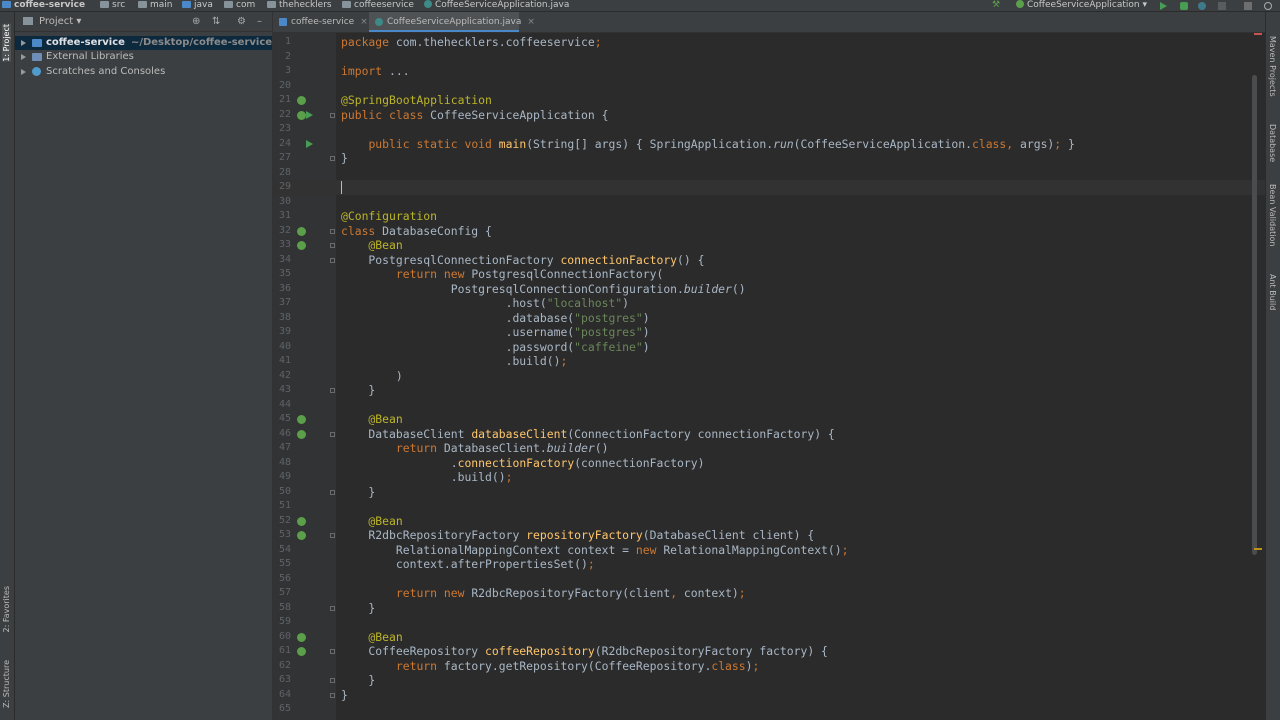 Image resolution: width=1280 pixels, height=720 pixels. I want to click on breadcrumb-main: main, so click(155, 5).